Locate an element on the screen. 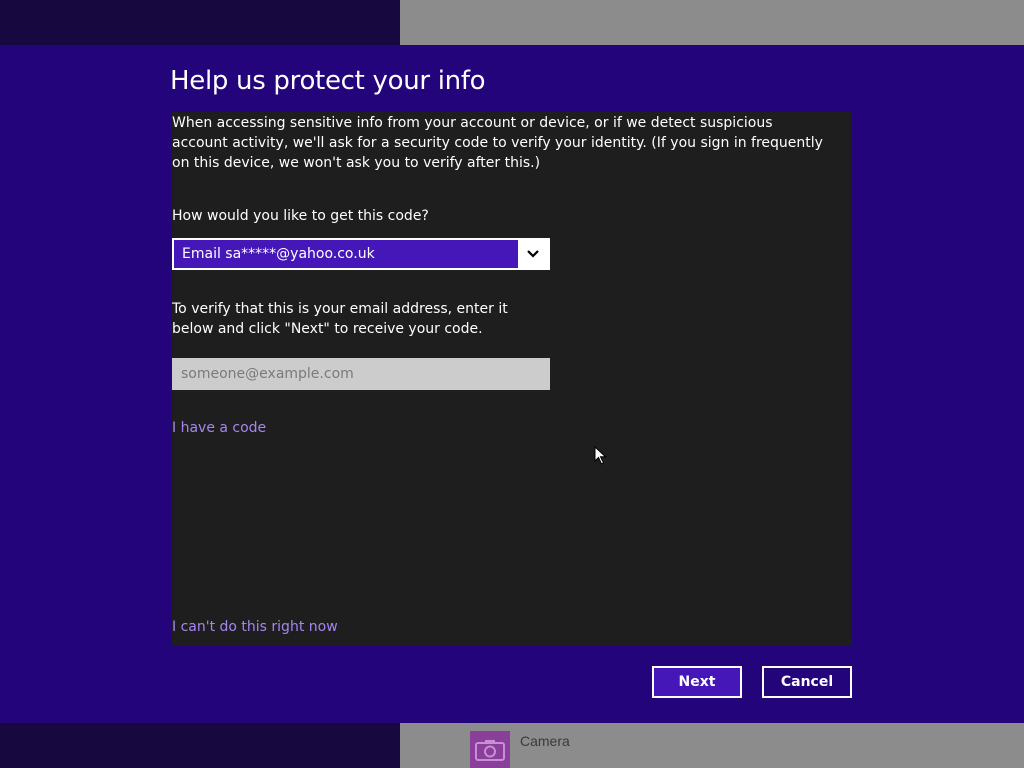  camera-tile is located at coordinates (490, 749).